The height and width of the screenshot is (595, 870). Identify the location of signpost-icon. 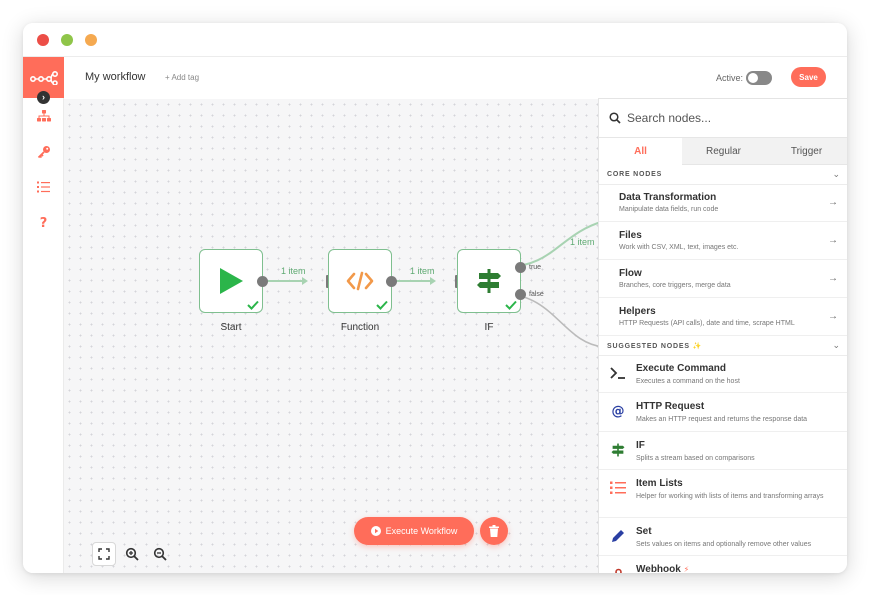
(489, 281).